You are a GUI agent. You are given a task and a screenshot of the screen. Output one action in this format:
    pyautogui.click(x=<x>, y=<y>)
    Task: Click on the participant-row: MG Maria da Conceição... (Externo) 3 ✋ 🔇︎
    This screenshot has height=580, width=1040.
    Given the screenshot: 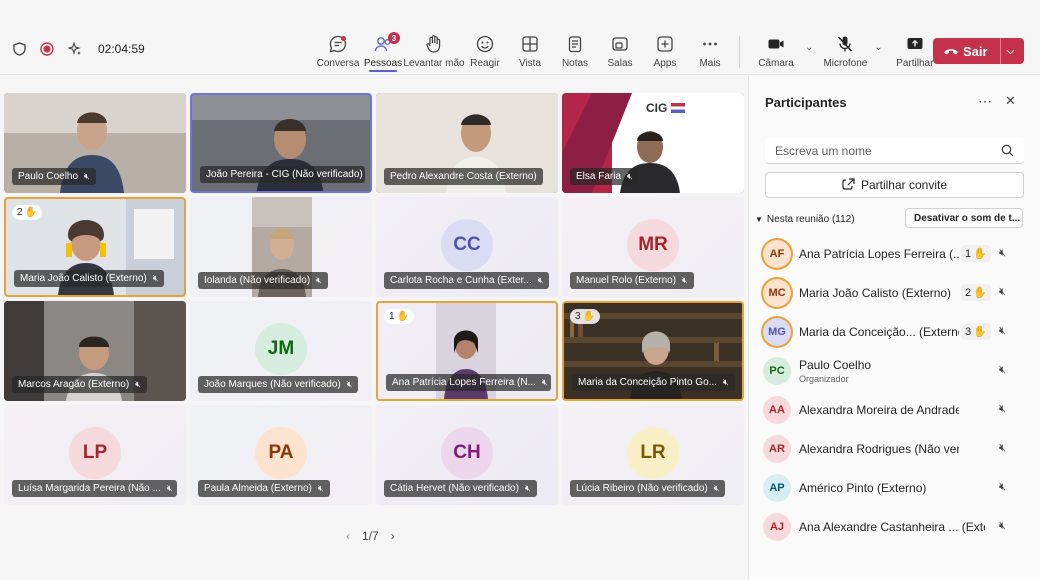 What is the action you would take?
    pyautogui.click(x=894, y=331)
    